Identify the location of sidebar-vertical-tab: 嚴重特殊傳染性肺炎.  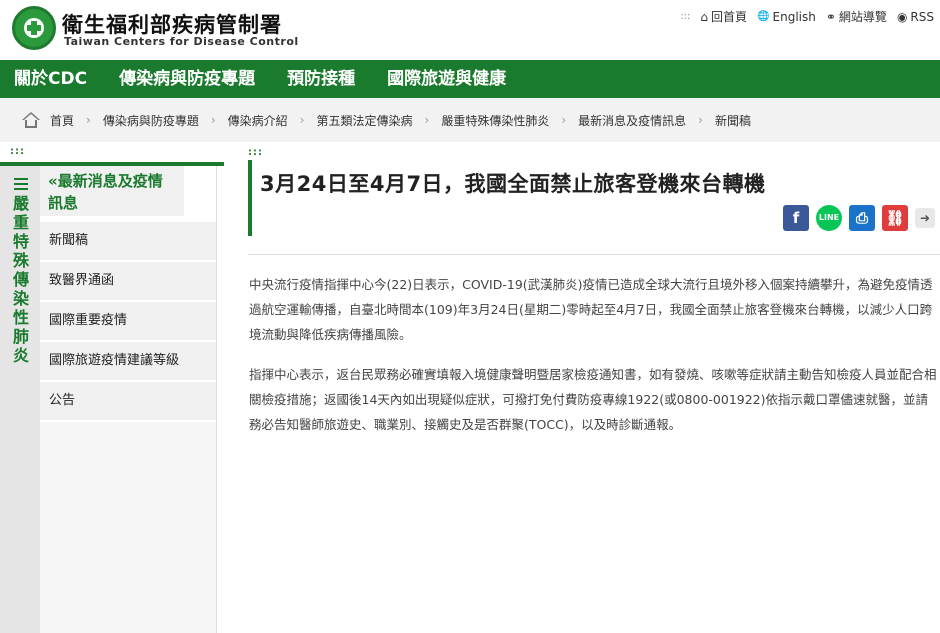
(20, 399).